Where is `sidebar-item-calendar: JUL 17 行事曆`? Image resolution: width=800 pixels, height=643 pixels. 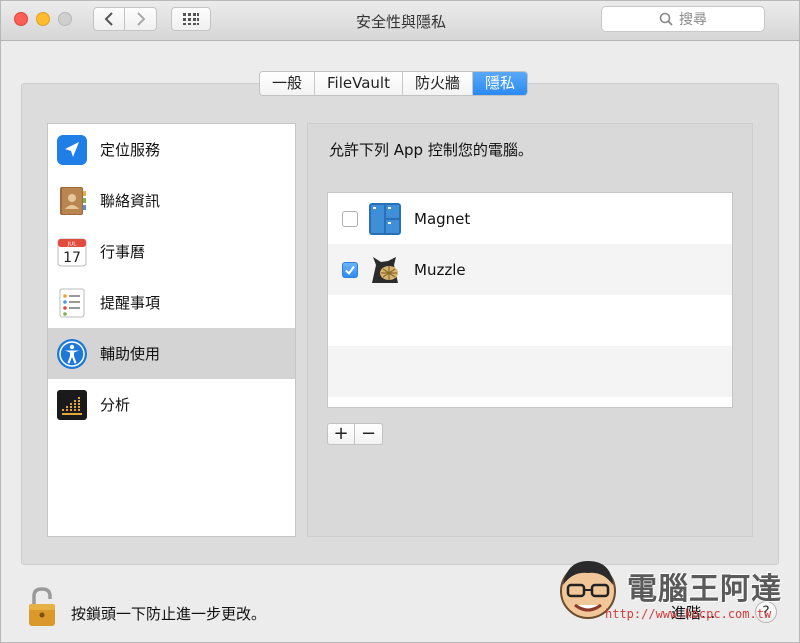 sidebar-item-calendar: JUL 17 行事曆 is located at coordinates (171, 251).